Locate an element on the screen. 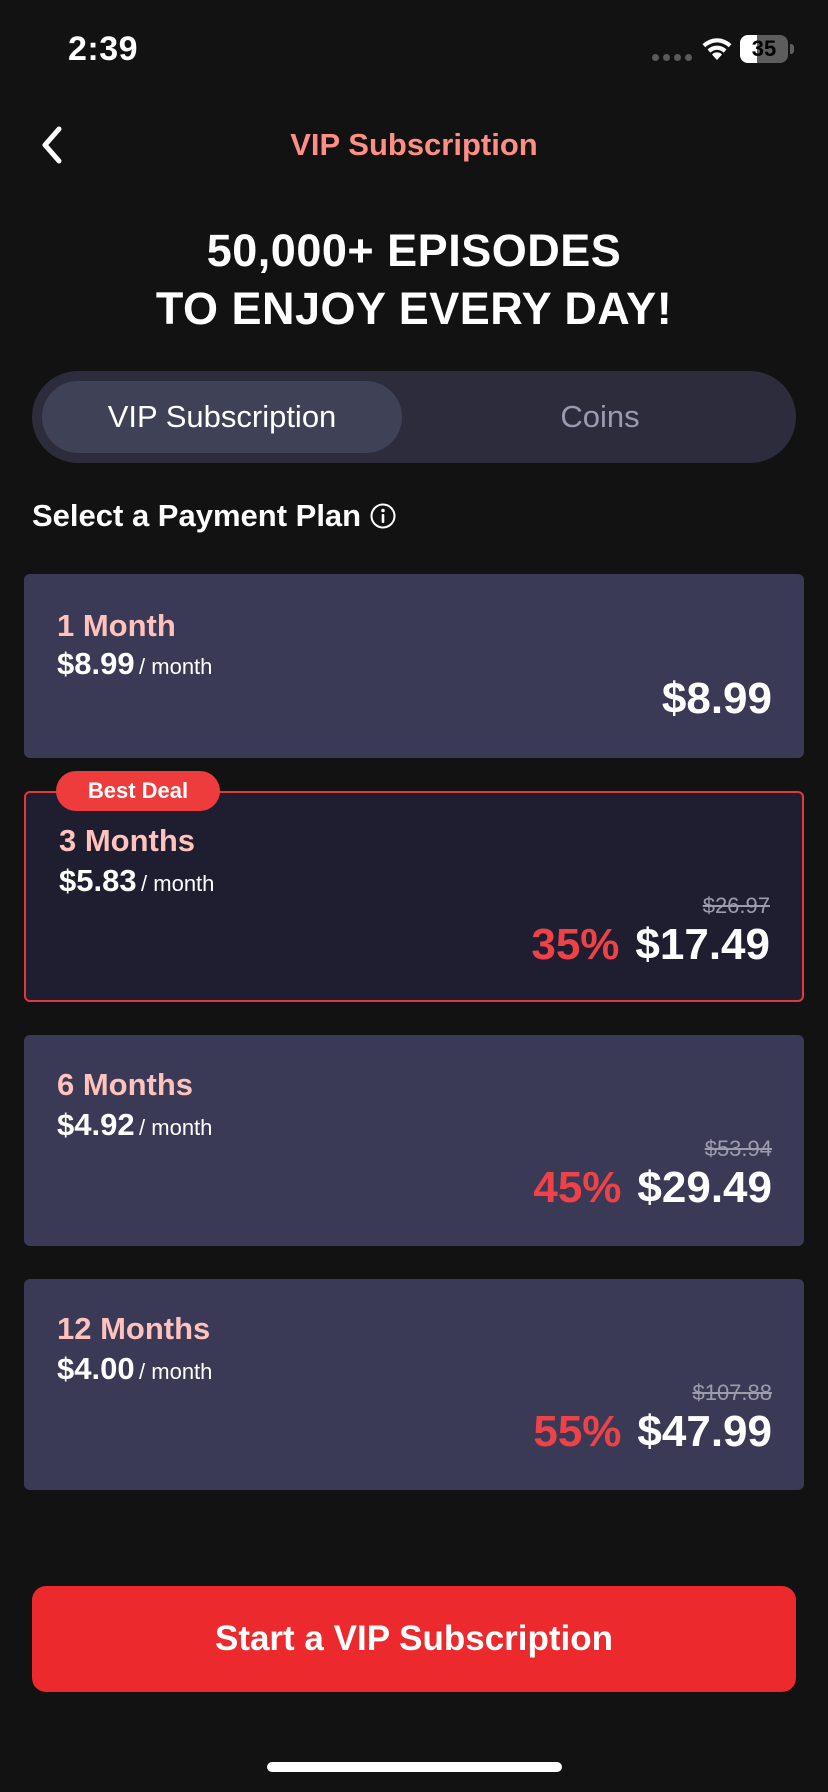 This screenshot has height=1792, width=828. cellular-signal-icon is located at coordinates (672, 57).